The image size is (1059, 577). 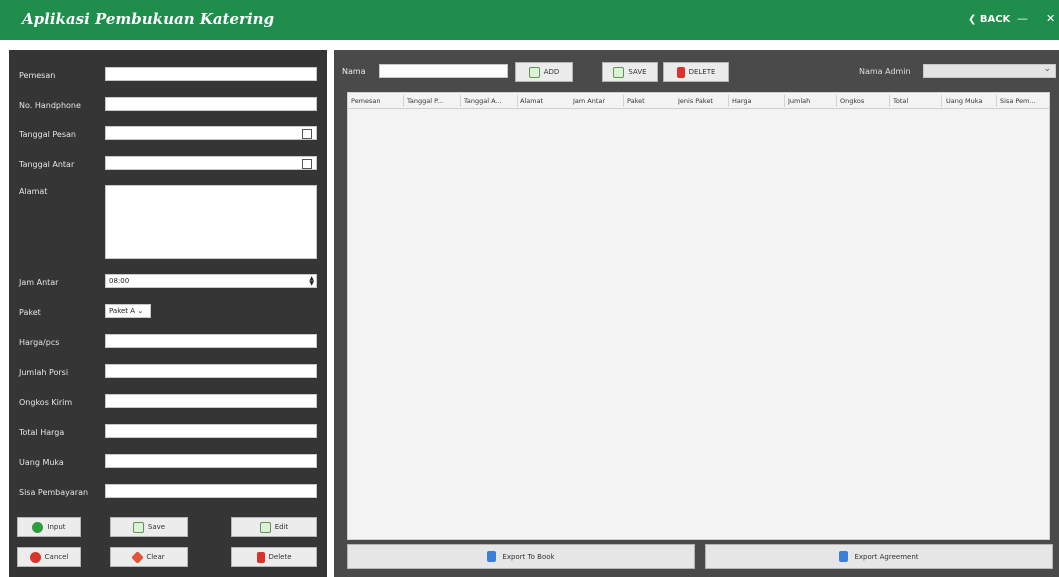 What do you see at coordinates (918, 101) in the screenshot?
I see `column-header: Total` at bounding box center [918, 101].